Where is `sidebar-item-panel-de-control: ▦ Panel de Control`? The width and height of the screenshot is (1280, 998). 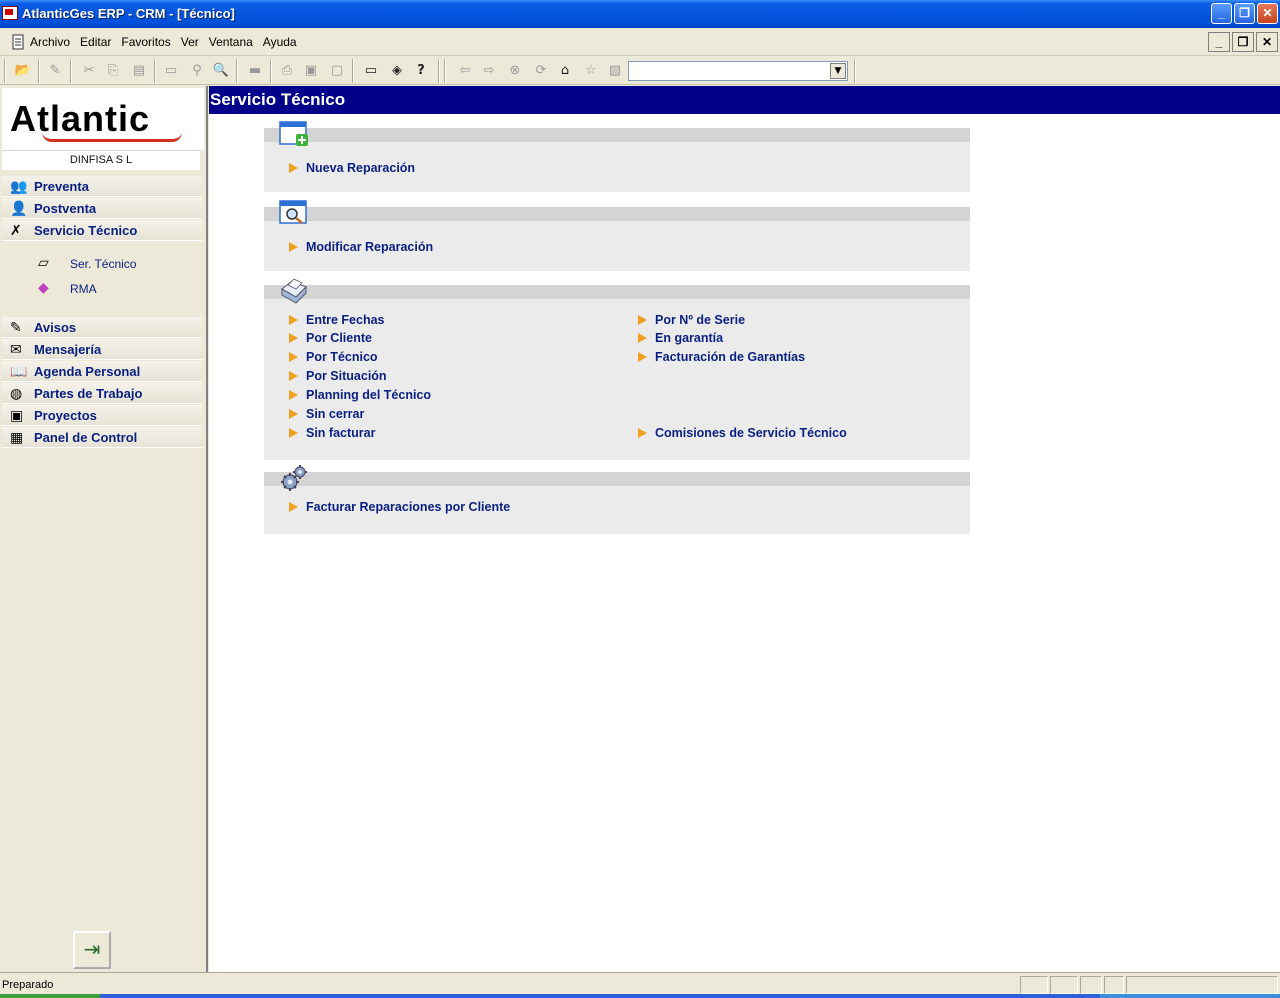 sidebar-item-panel-de-control: ▦ Panel de Control is located at coordinates (102, 437).